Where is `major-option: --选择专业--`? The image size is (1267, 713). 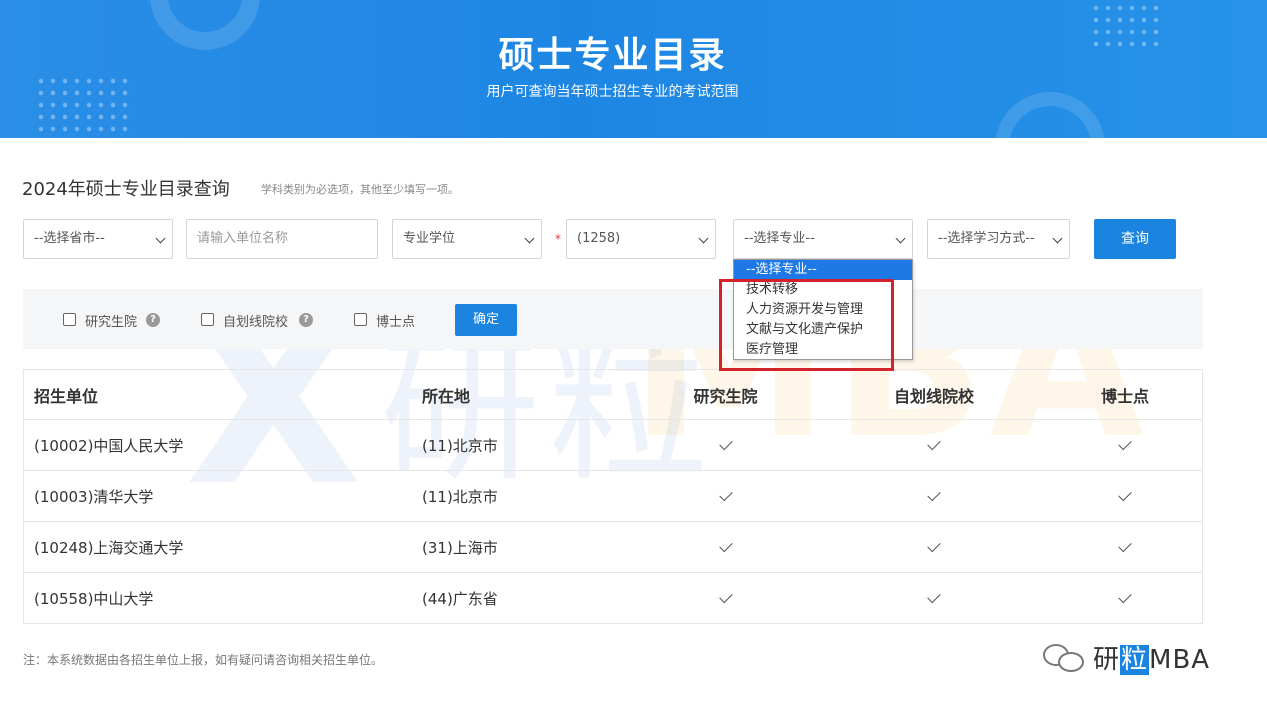 major-option: --选择专业-- is located at coordinates (823, 270).